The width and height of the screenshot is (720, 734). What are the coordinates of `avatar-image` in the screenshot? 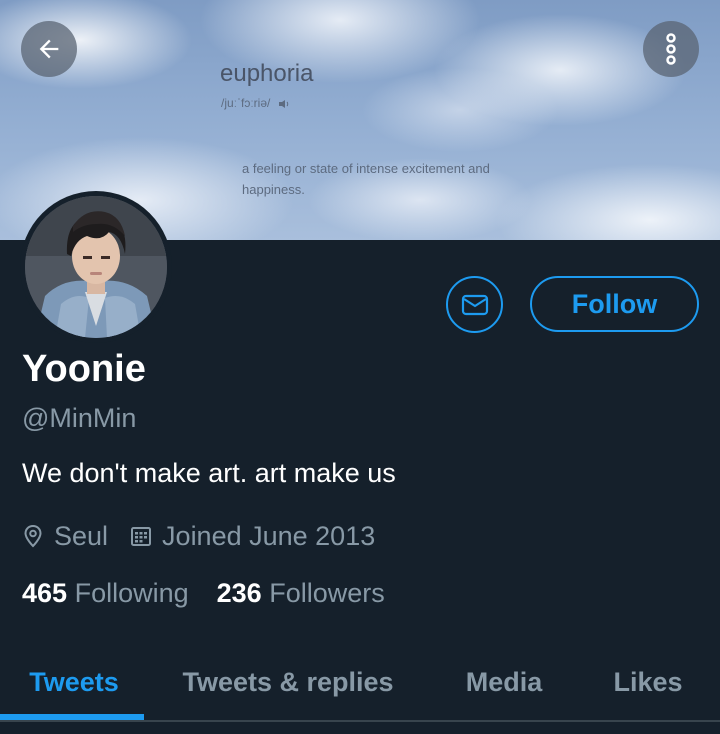 It's located at (96, 267).